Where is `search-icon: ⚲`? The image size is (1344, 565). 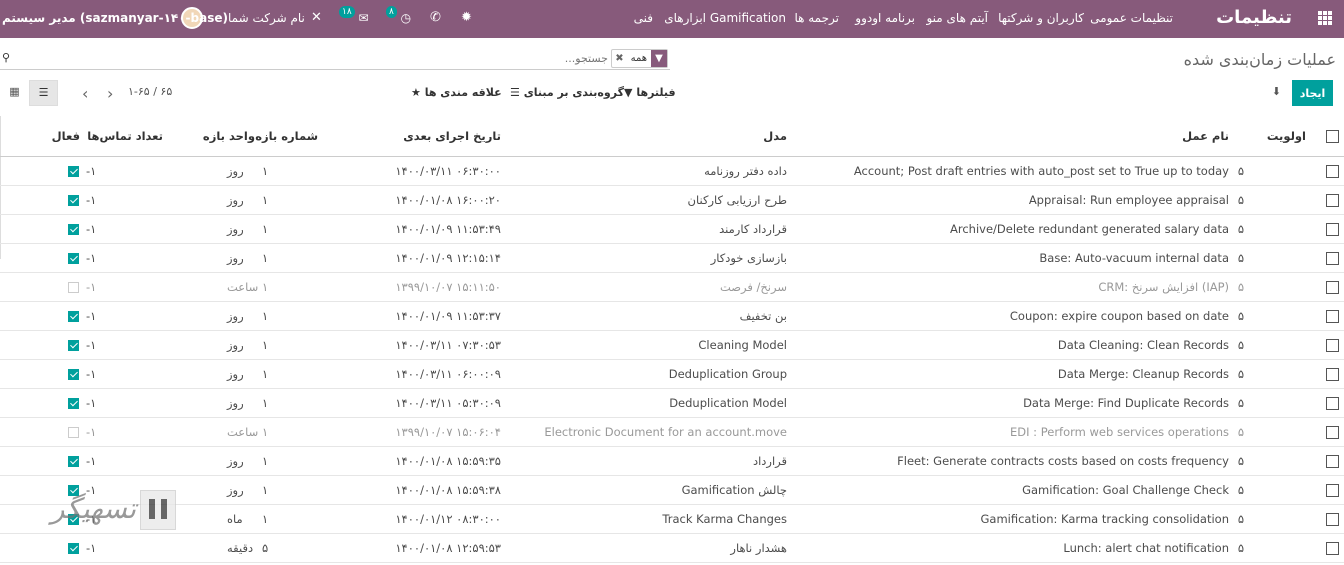 search-icon: ⚲ is located at coordinates (6, 57).